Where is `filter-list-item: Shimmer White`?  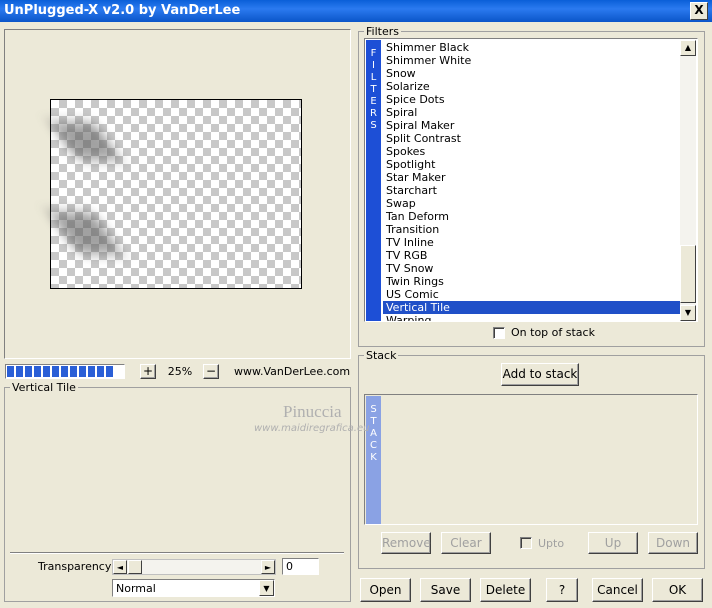 filter-list-item: Shimmer White is located at coordinates (531, 60).